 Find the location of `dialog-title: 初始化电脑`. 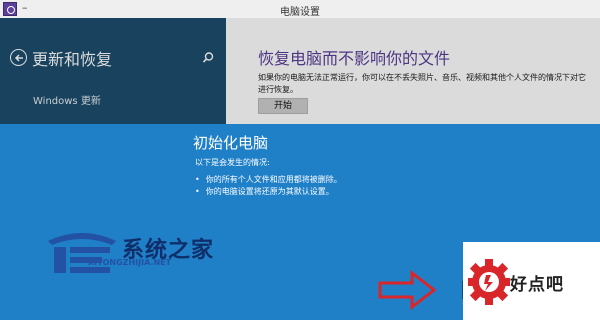

dialog-title: 初始化电脑 is located at coordinates (231, 143).